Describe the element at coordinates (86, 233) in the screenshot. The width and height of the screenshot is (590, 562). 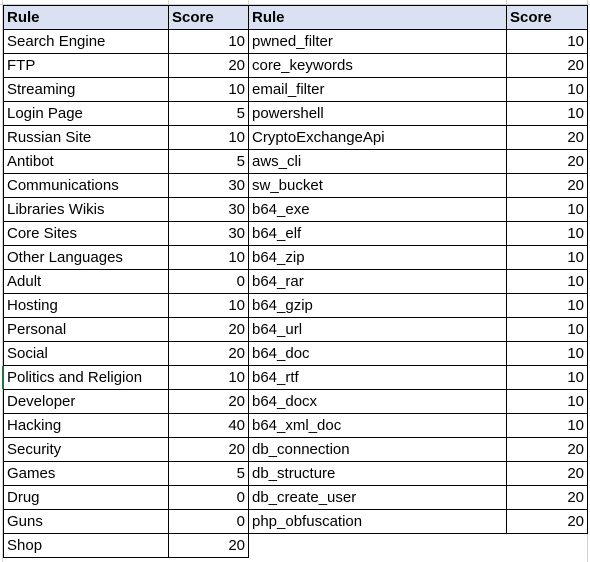
I see `rule-cell: Core Sites` at that location.